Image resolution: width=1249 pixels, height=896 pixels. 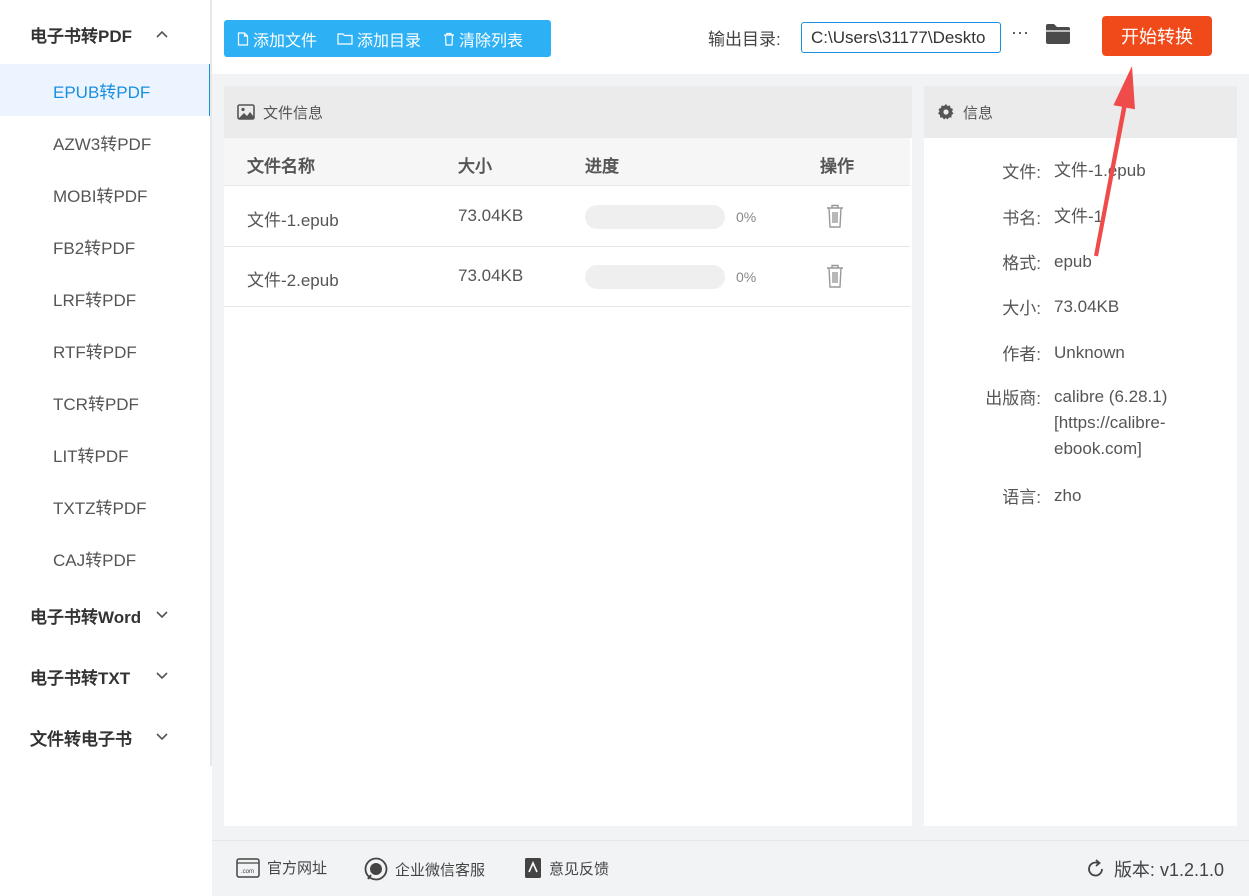 What do you see at coordinates (449, 39) in the screenshot?
I see `trash-icon` at bounding box center [449, 39].